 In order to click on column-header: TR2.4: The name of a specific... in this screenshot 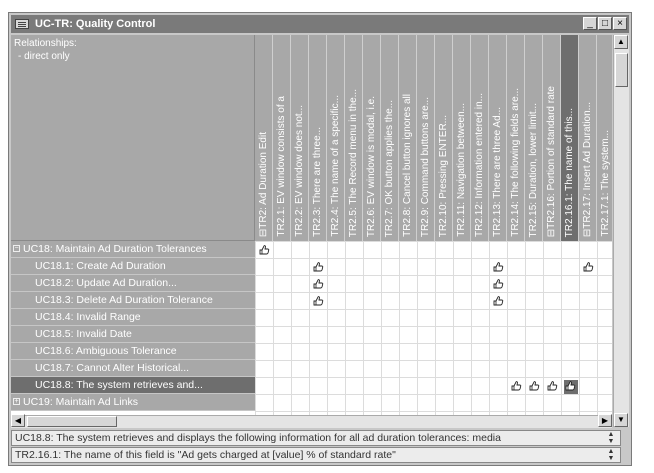, I will do `click(336, 138)`.